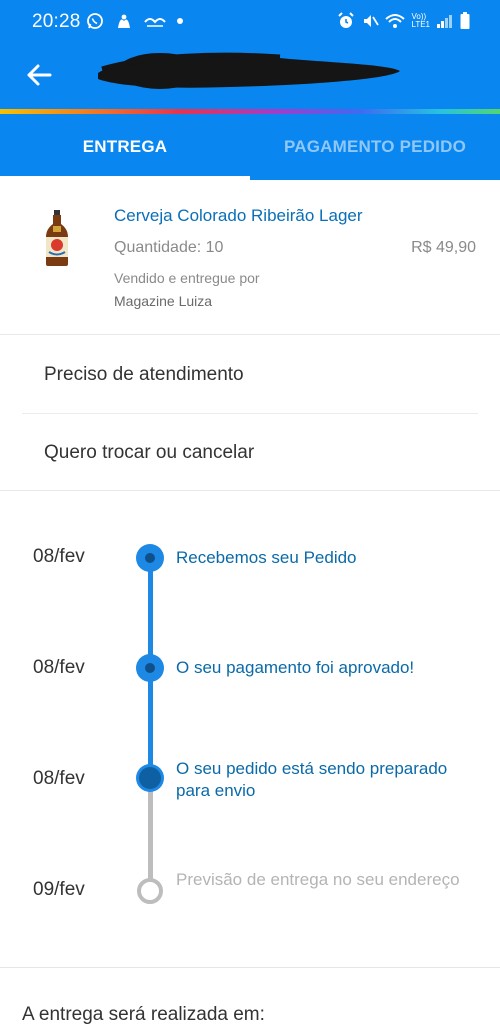 Image resolution: width=500 pixels, height=1032 pixels. Describe the element at coordinates (444, 21) in the screenshot. I see `signal-icon` at that location.